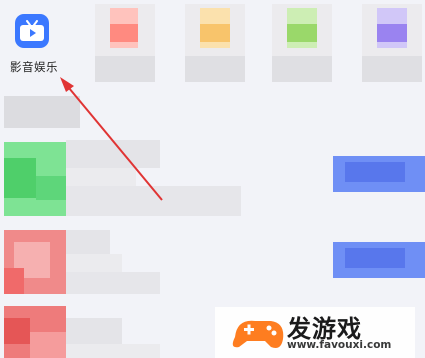 This screenshot has height=358, width=425. What do you see at coordinates (315, 332) in the screenshot?
I see `watermark: 发游戏 www.favouxi.com` at bounding box center [315, 332].